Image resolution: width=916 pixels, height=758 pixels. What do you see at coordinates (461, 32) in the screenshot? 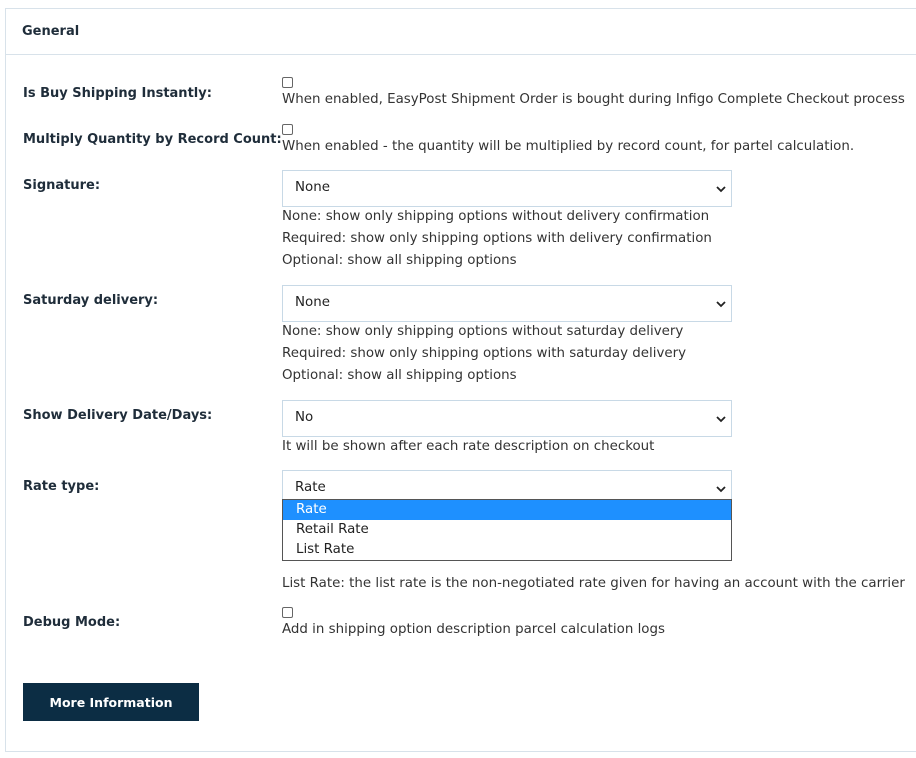
I see `panel-header: General` at bounding box center [461, 32].